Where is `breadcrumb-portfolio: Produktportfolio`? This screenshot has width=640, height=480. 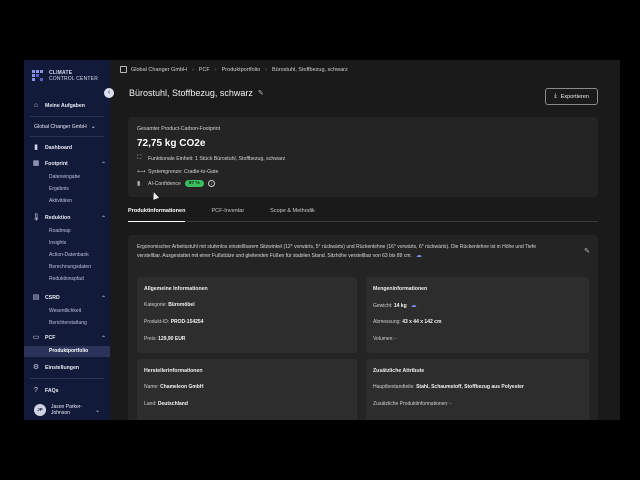
breadcrumb-portfolio: Produktportfolio is located at coordinates (241, 70).